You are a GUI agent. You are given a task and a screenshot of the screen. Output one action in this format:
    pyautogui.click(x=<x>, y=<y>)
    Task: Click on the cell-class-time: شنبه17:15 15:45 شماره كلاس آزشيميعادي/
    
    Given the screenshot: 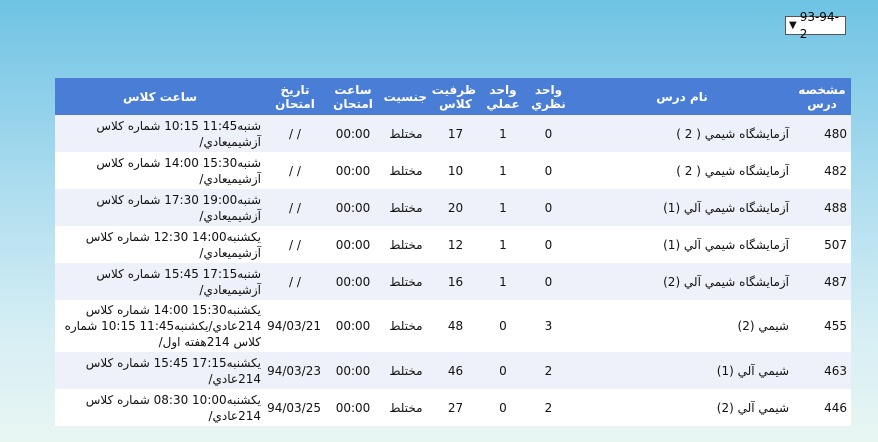 What is the action you would take?
    pyautogui.click(x=160, y=281)
    